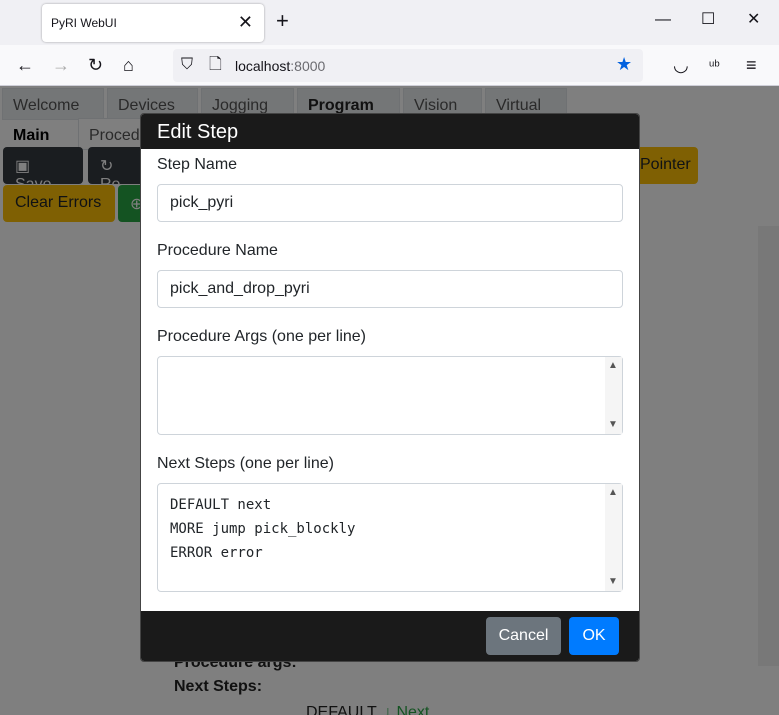 This screenshot has height=715, width=779. I want to click on close-window-icon: ✕, so click(753, 20).